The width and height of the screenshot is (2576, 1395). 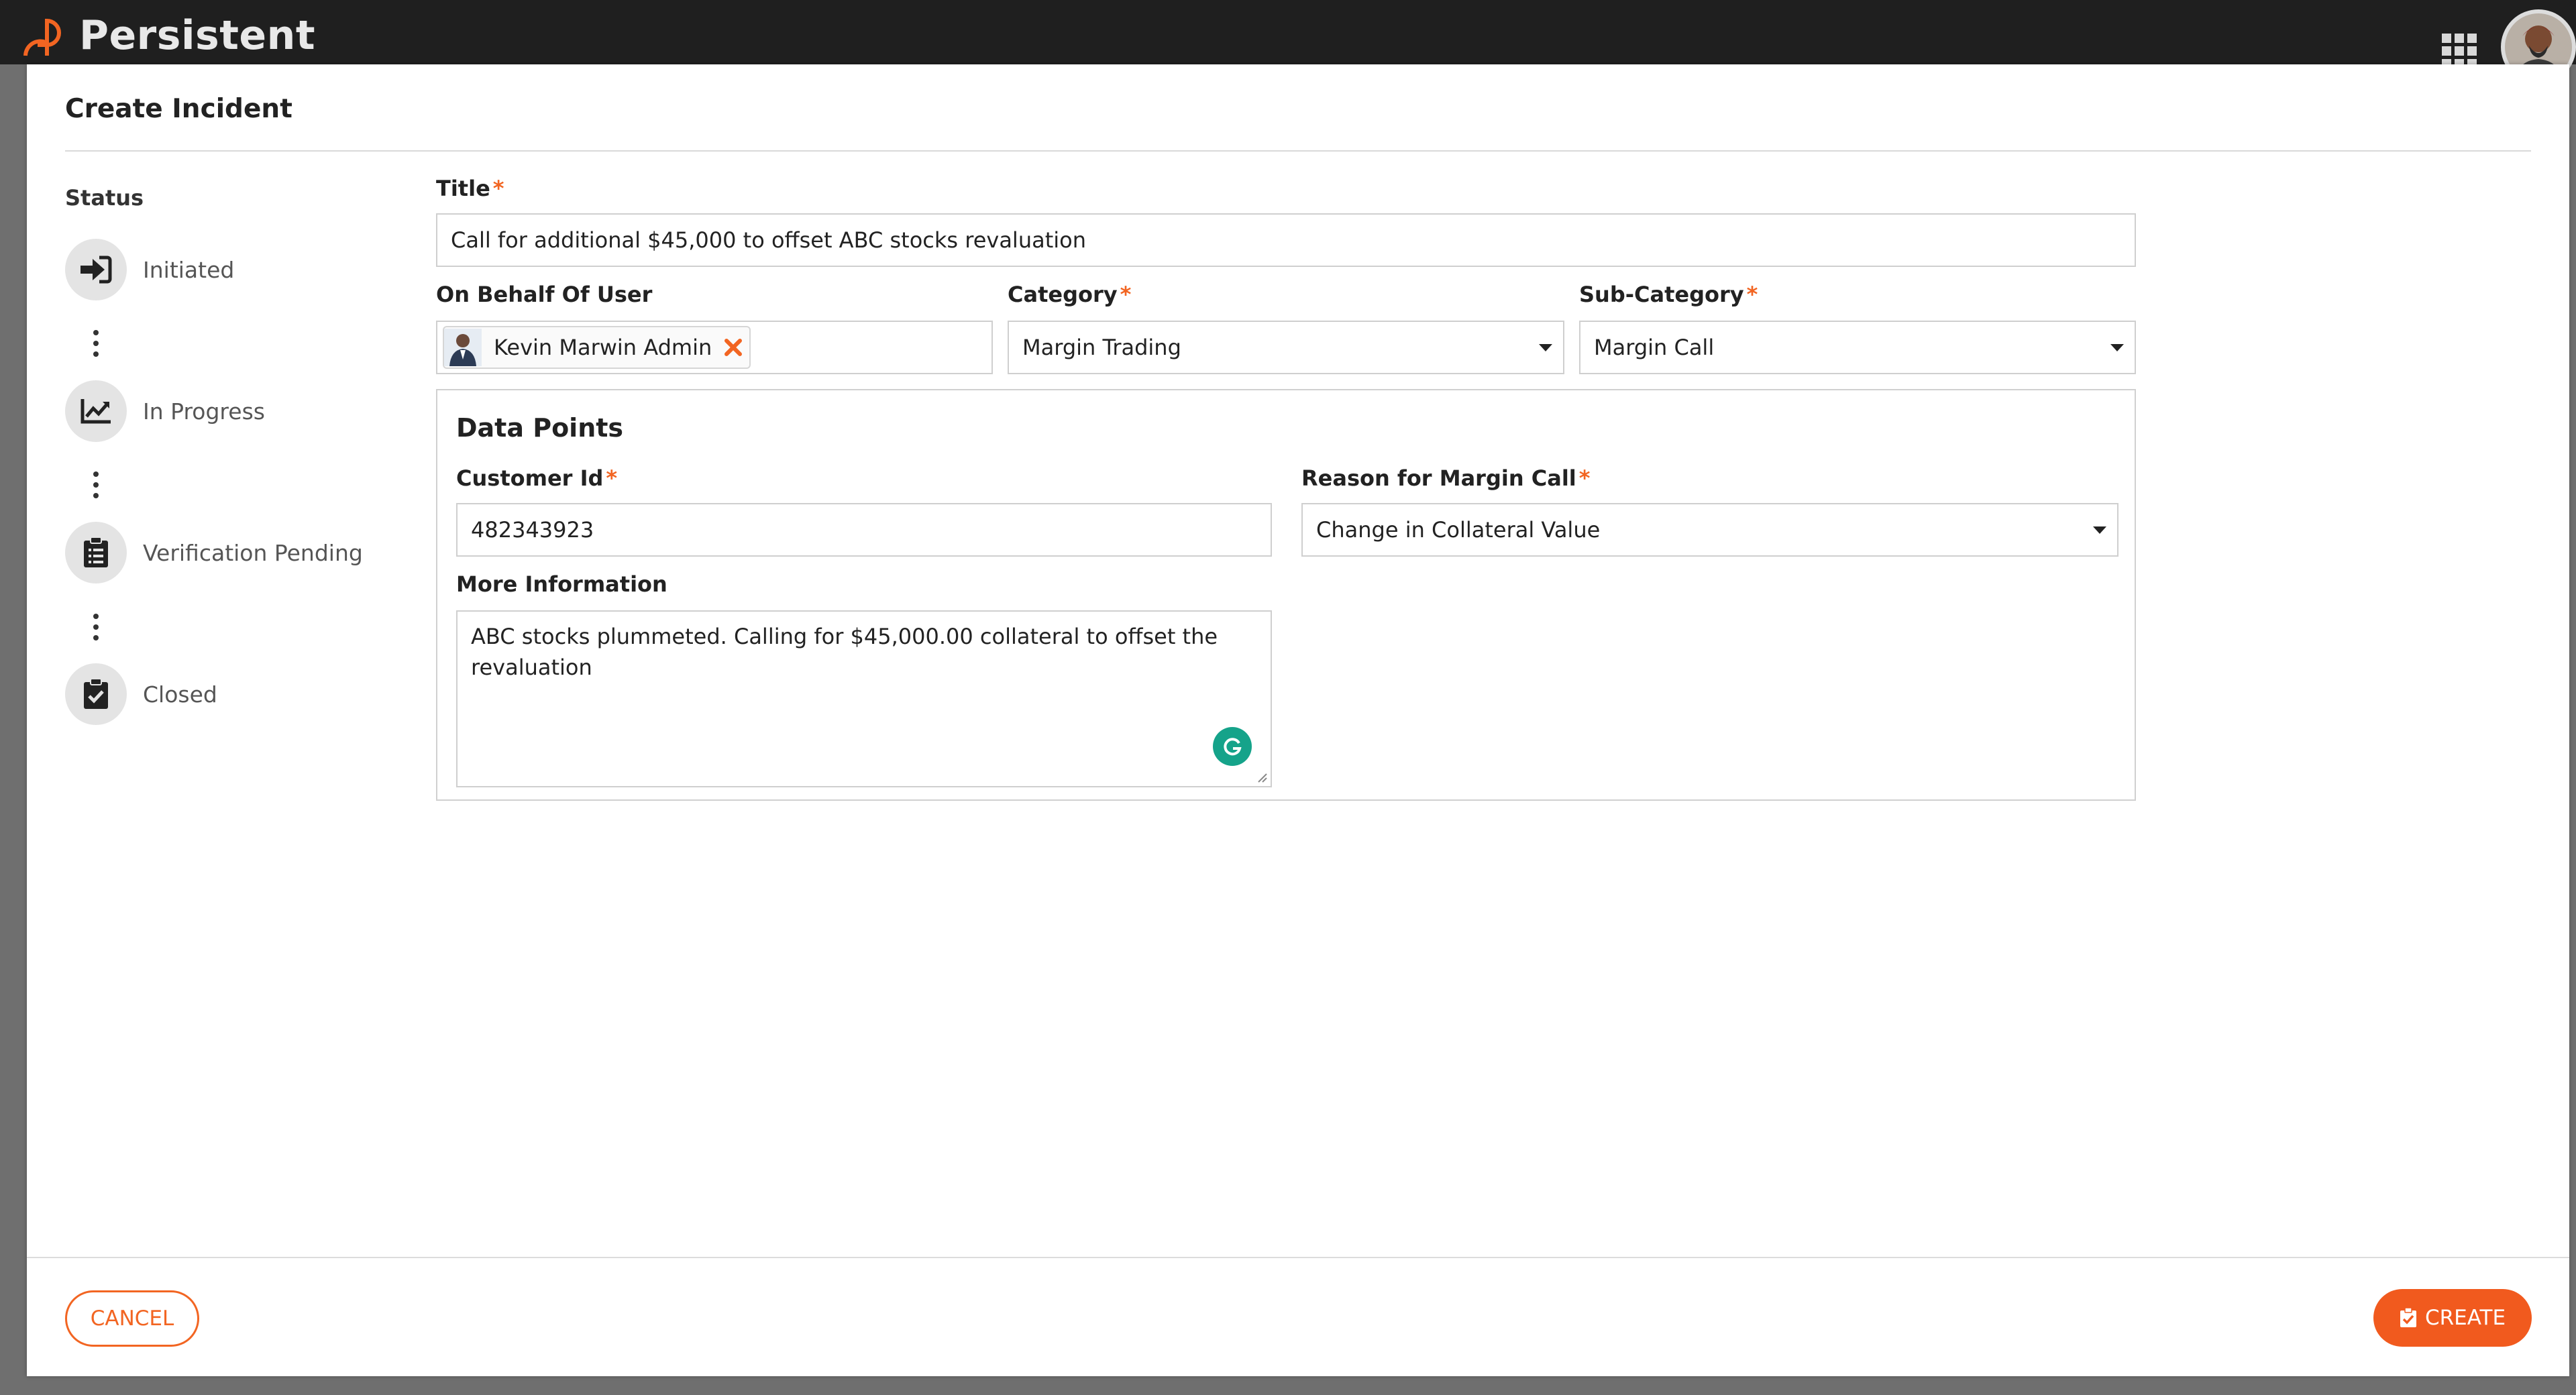 What do you see at coordinates (1298, 1257) in the screenshot?
I see `footer-divider` at bounding box center [1298, 1257].